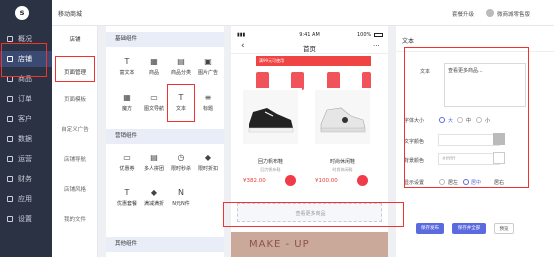  Describe the element at coordinates (22, 13) in the screenshot. I see `logo: s` at that location.